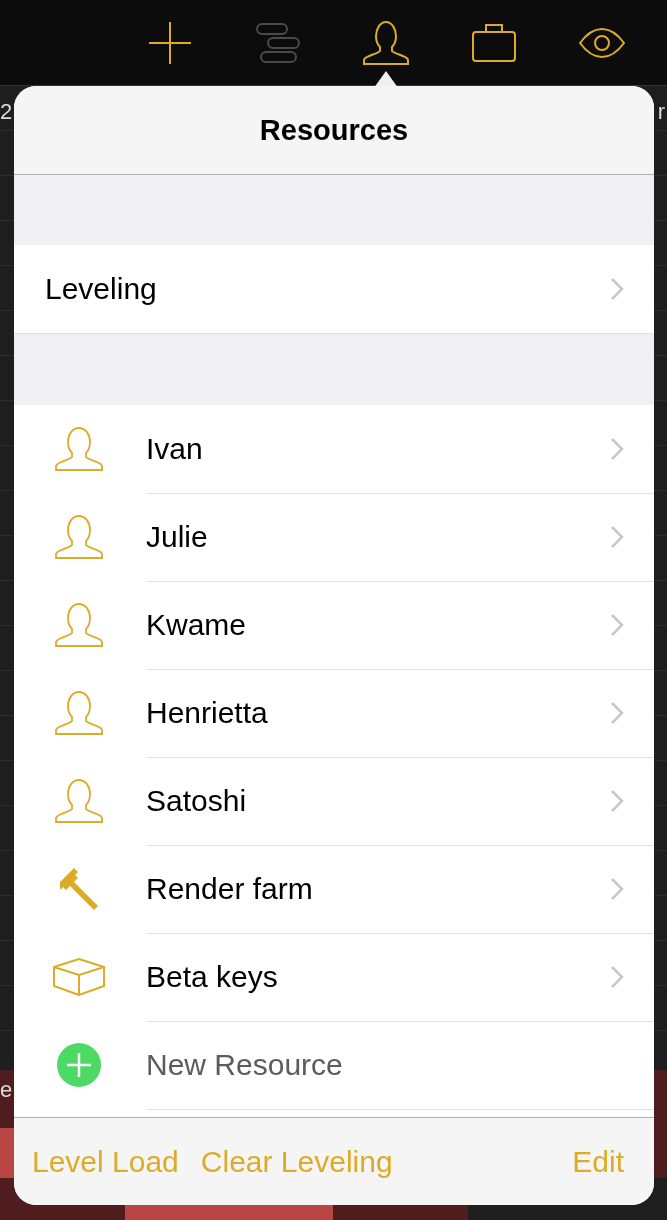 Image resolution: width=667 pixels, height=1220 pixels. Describe the element at coordinates (79, 977) in the screenshot. I see `box-icon` at that location.